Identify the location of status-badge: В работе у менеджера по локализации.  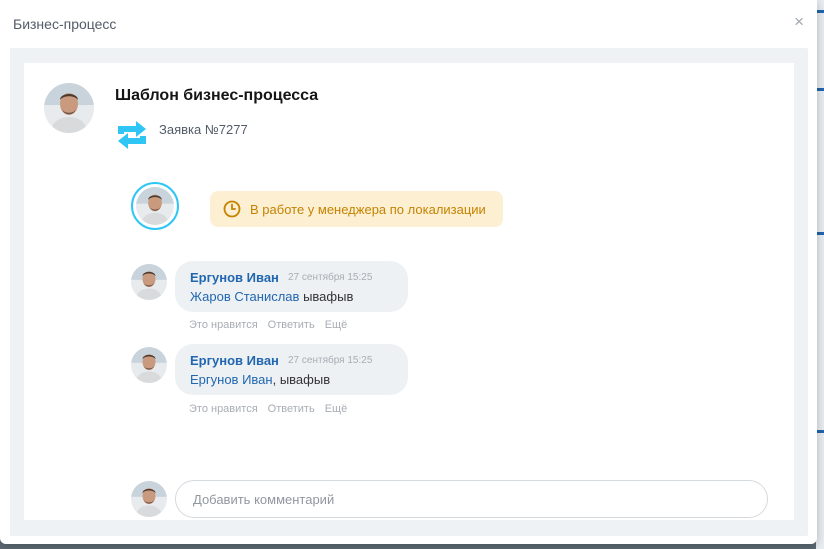
(356, 209).